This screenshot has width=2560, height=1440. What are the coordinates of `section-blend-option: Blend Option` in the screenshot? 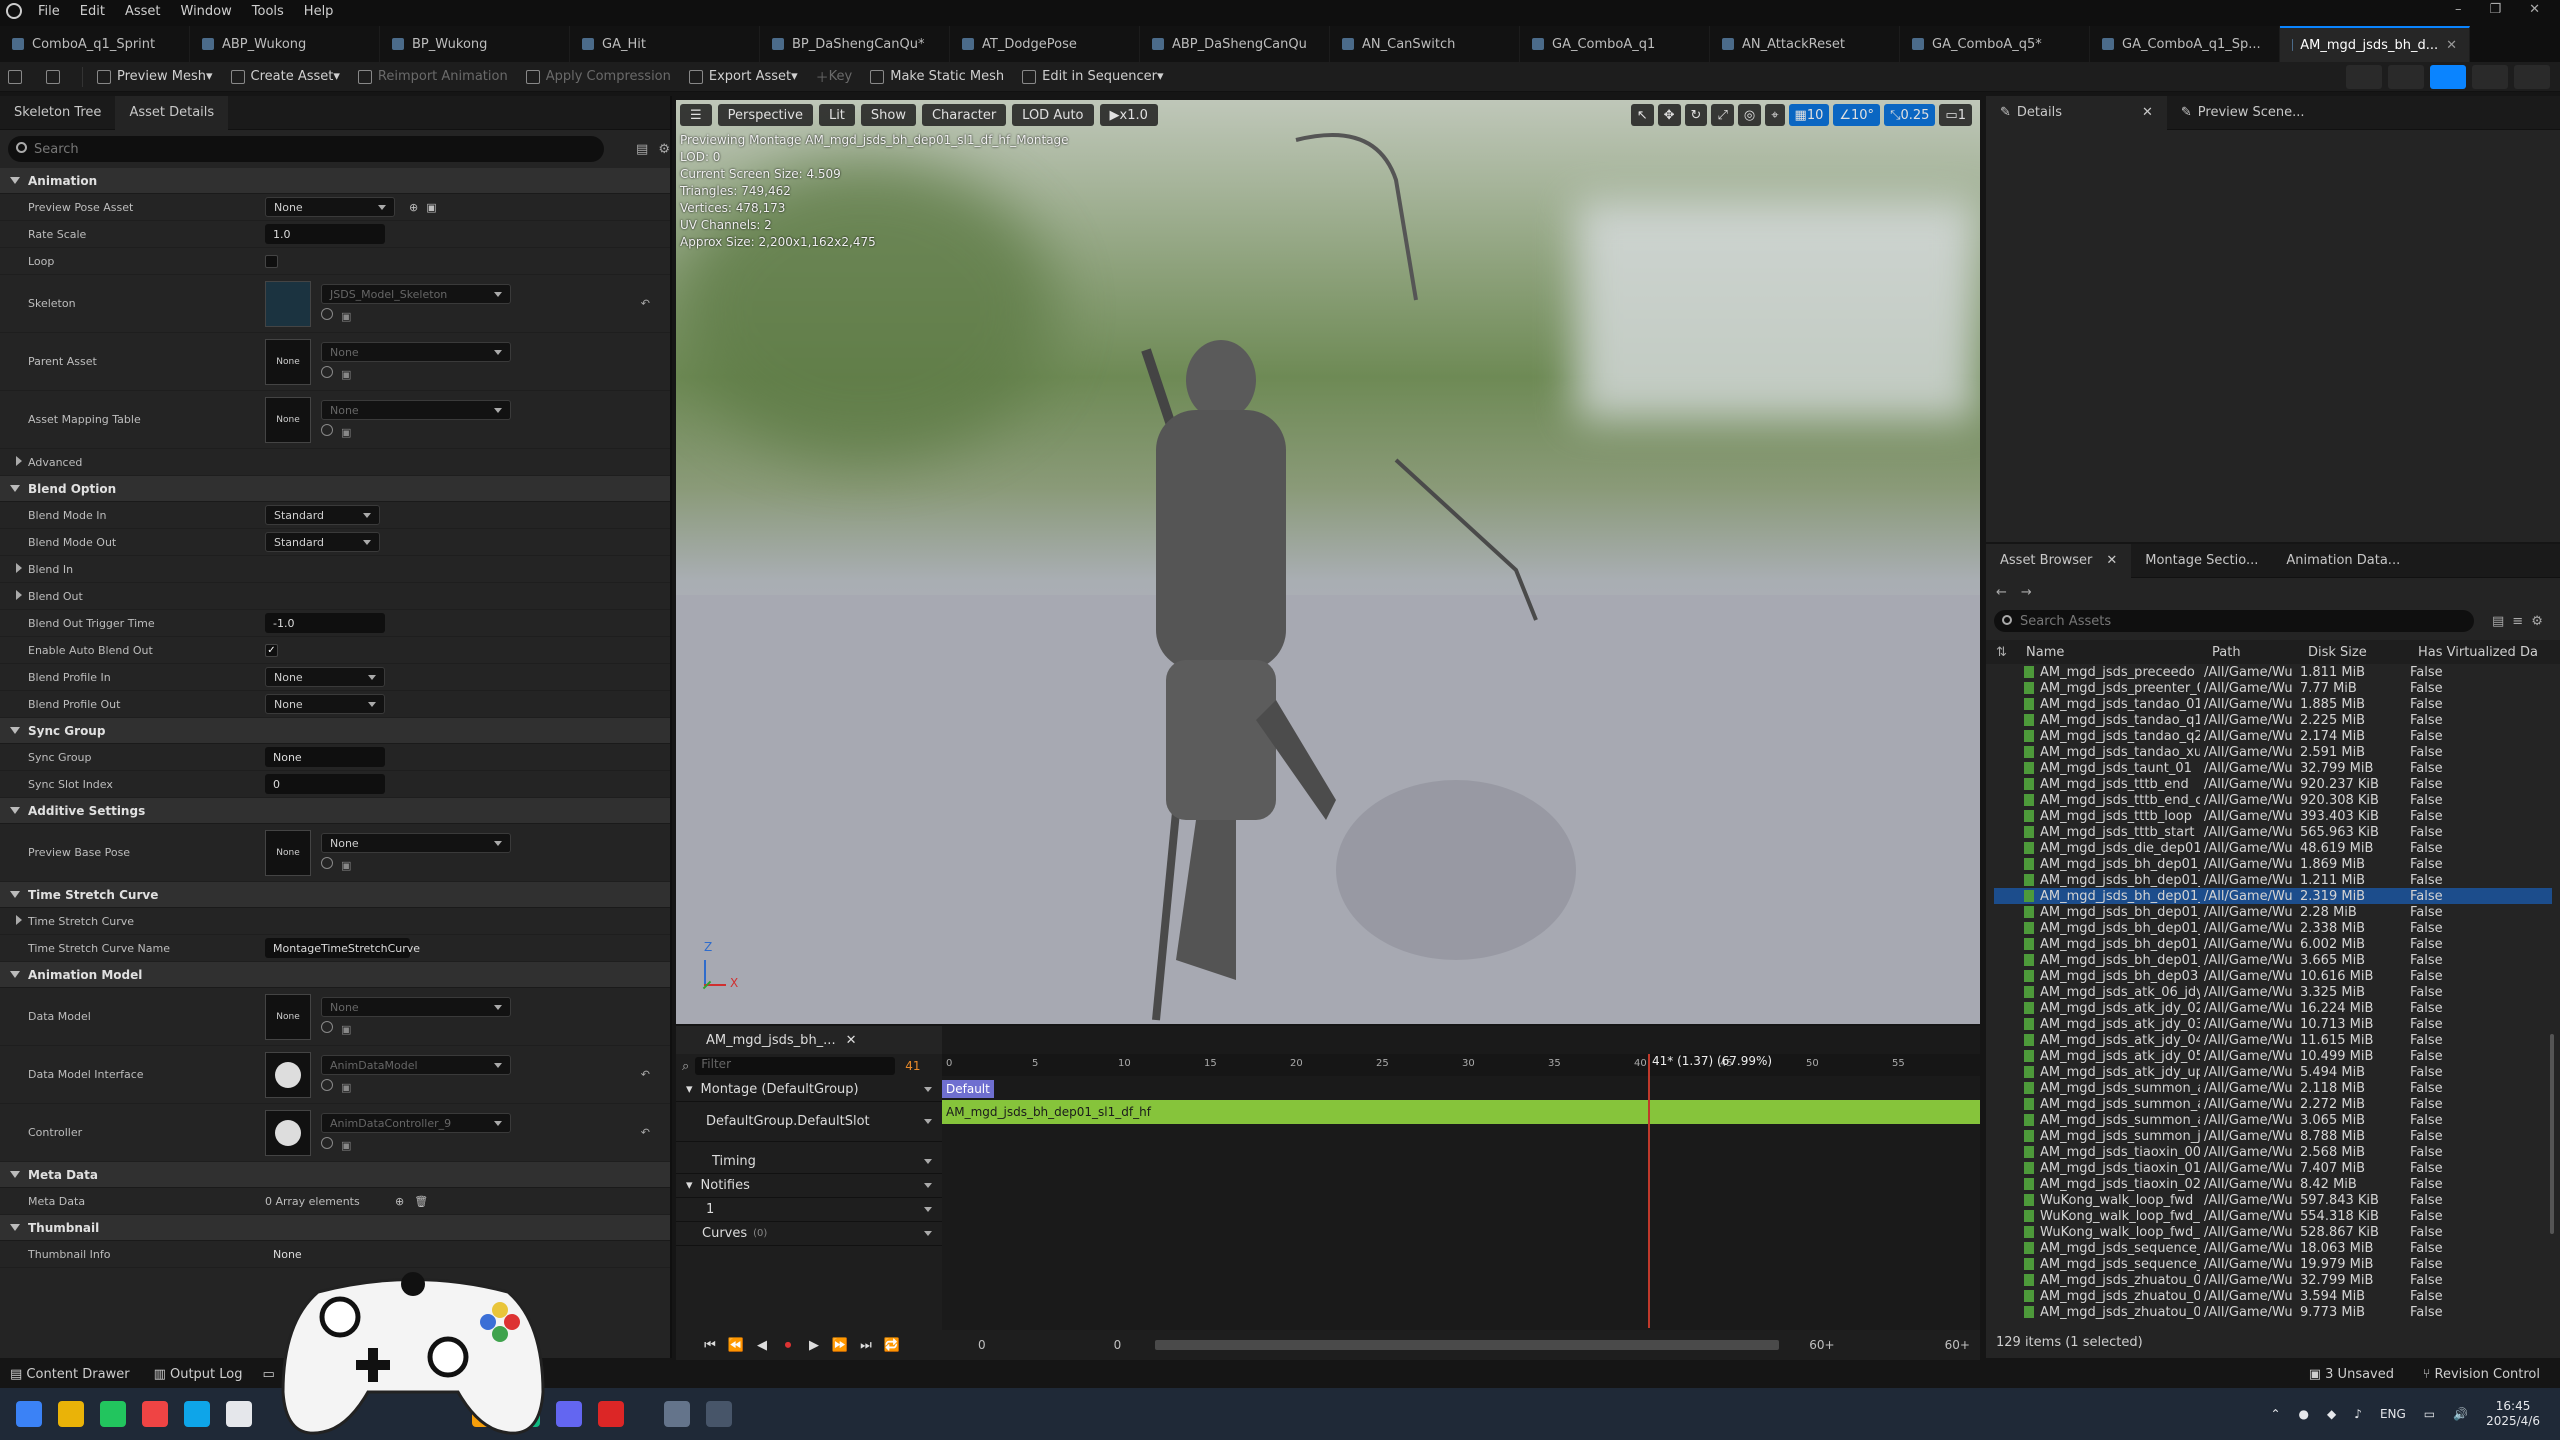 It's located at (335, 489).